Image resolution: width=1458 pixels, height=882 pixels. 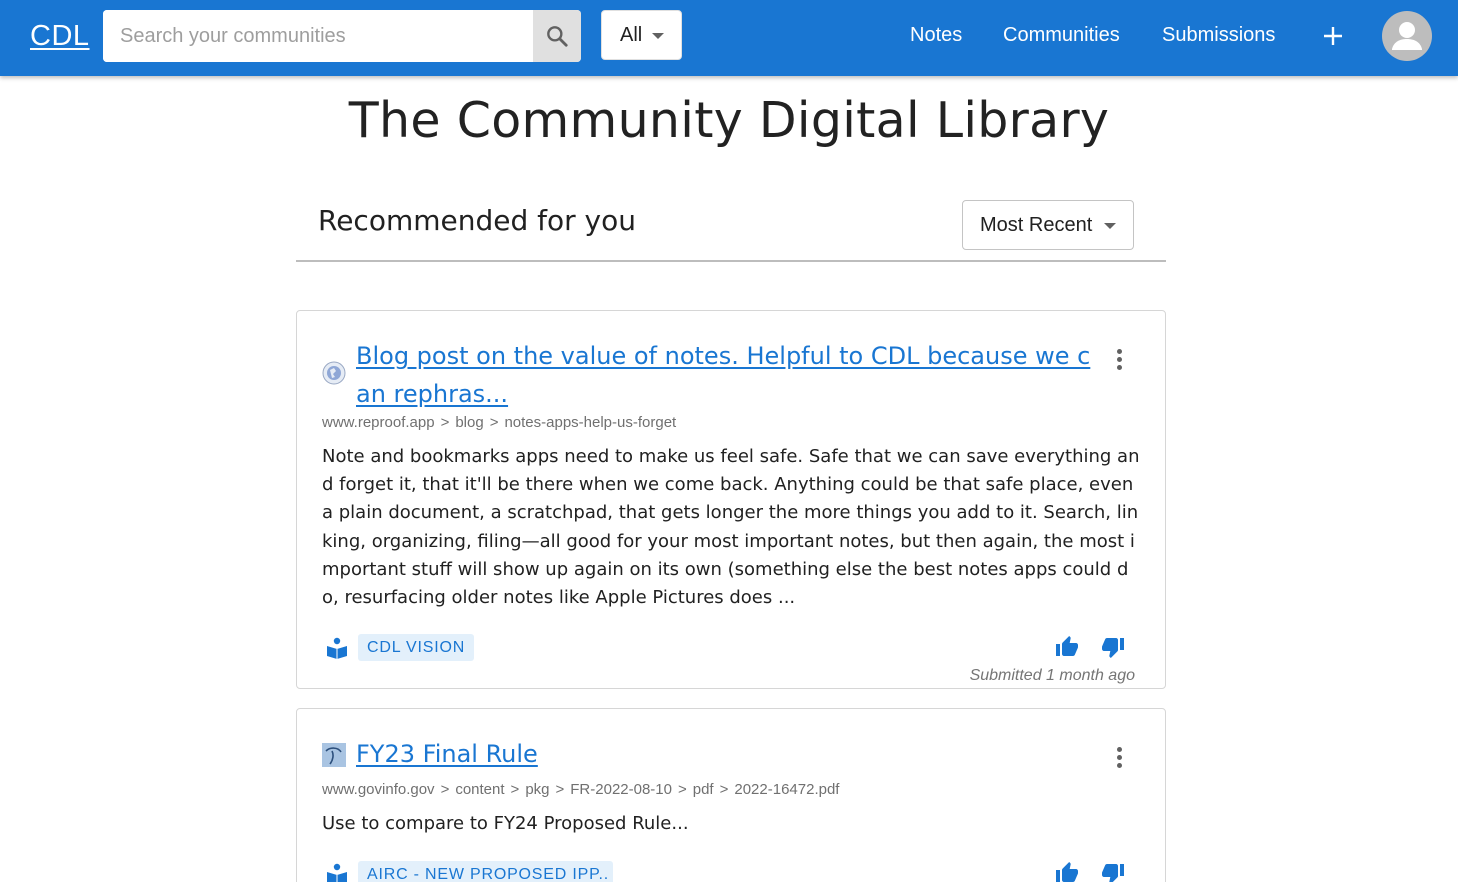 I want to click on nav-communities-link: Communities, so click(x=1061, y=35).